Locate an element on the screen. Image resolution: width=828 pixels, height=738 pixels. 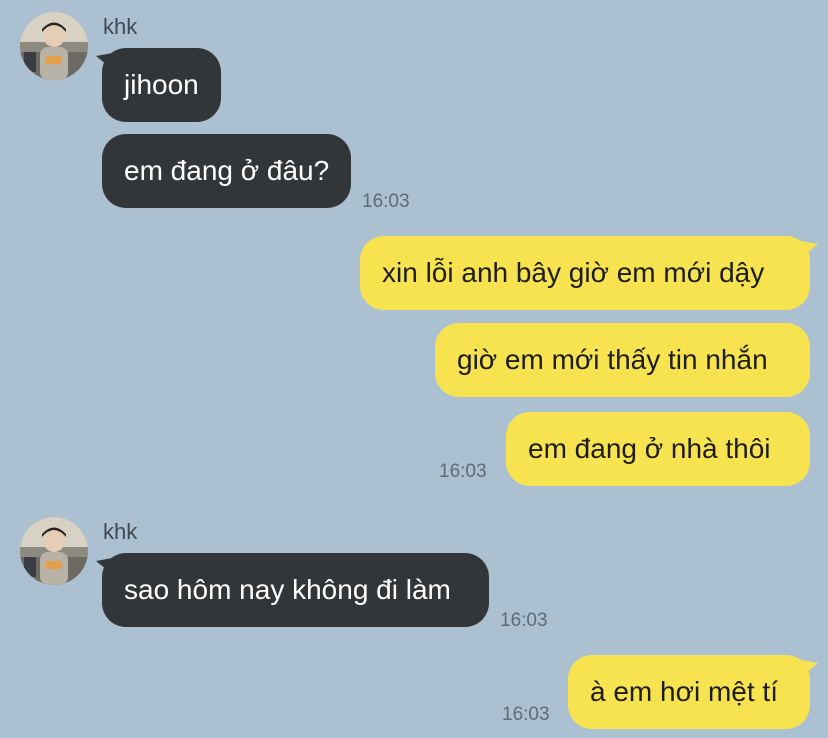
outgoing-message: à em hơi mệt tí is located at coordinates (689, 692).